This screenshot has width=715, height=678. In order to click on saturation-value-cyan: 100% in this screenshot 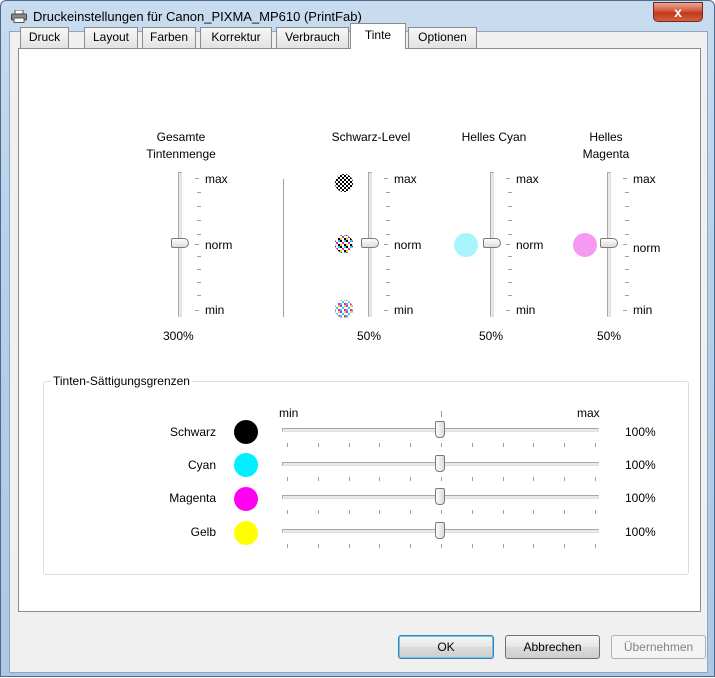, I will do `click(640, 465)`.